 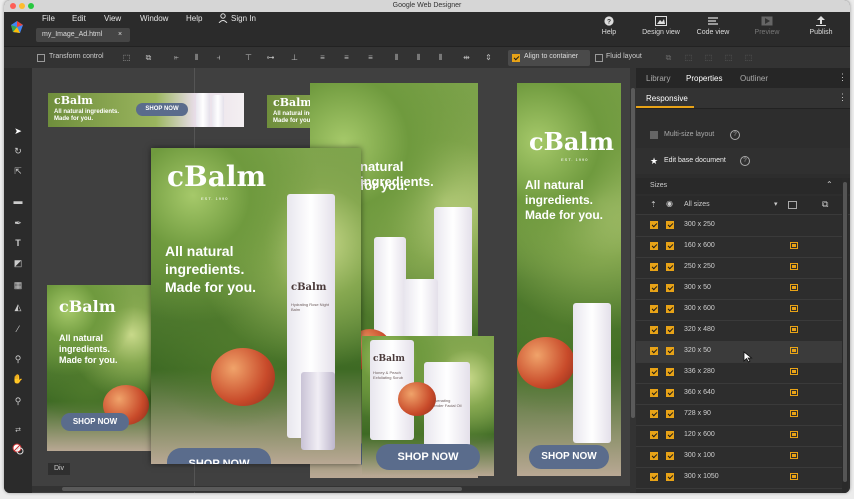 What do you see at coordinates (154, 18) in the screenshot?
I see `menu-window: Window` at bounding box center [154, 18].